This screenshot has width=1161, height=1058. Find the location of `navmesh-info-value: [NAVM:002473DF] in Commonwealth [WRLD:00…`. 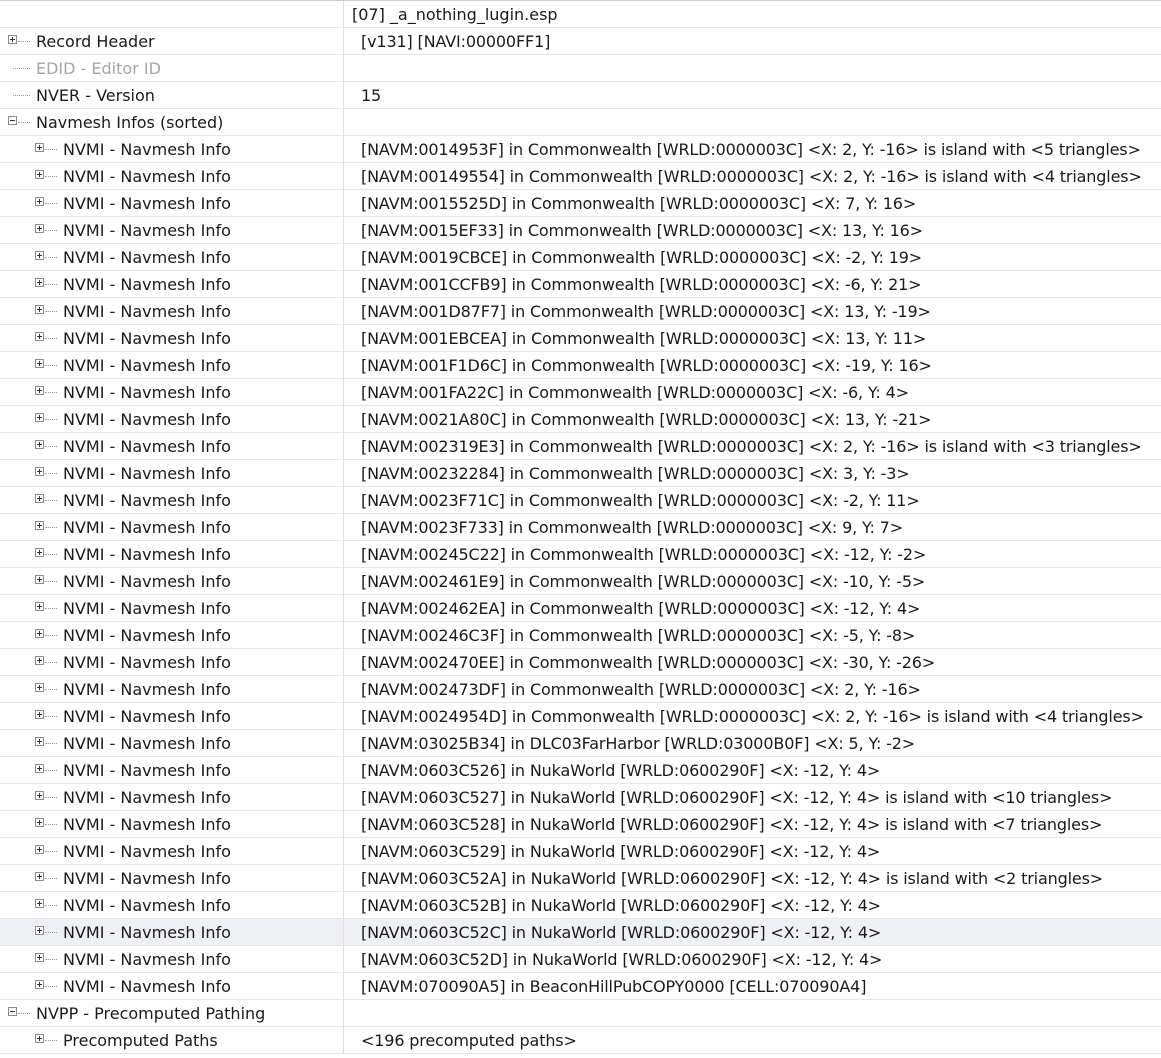

navmesh-info-value: [NAVM:002473DF] in Commonwealth [WRLD:00… is located at coordinates (641, 689).